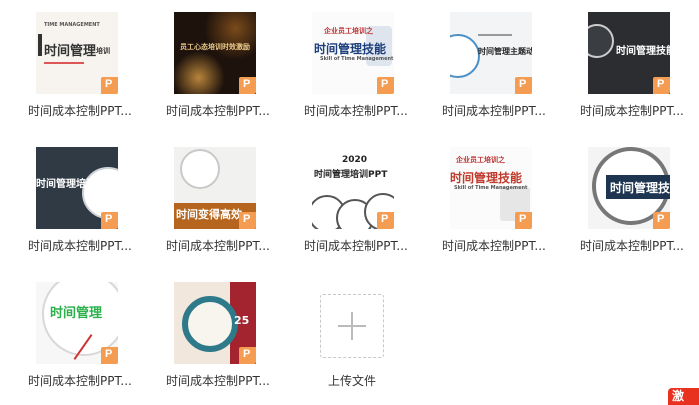 This screenshot has width=699, height=405. What do you see at coordinates (215, 53) in the screenshot?
I see `file-thumbnail: 员工心态培训时效激励` at bounding box center [215, 53].